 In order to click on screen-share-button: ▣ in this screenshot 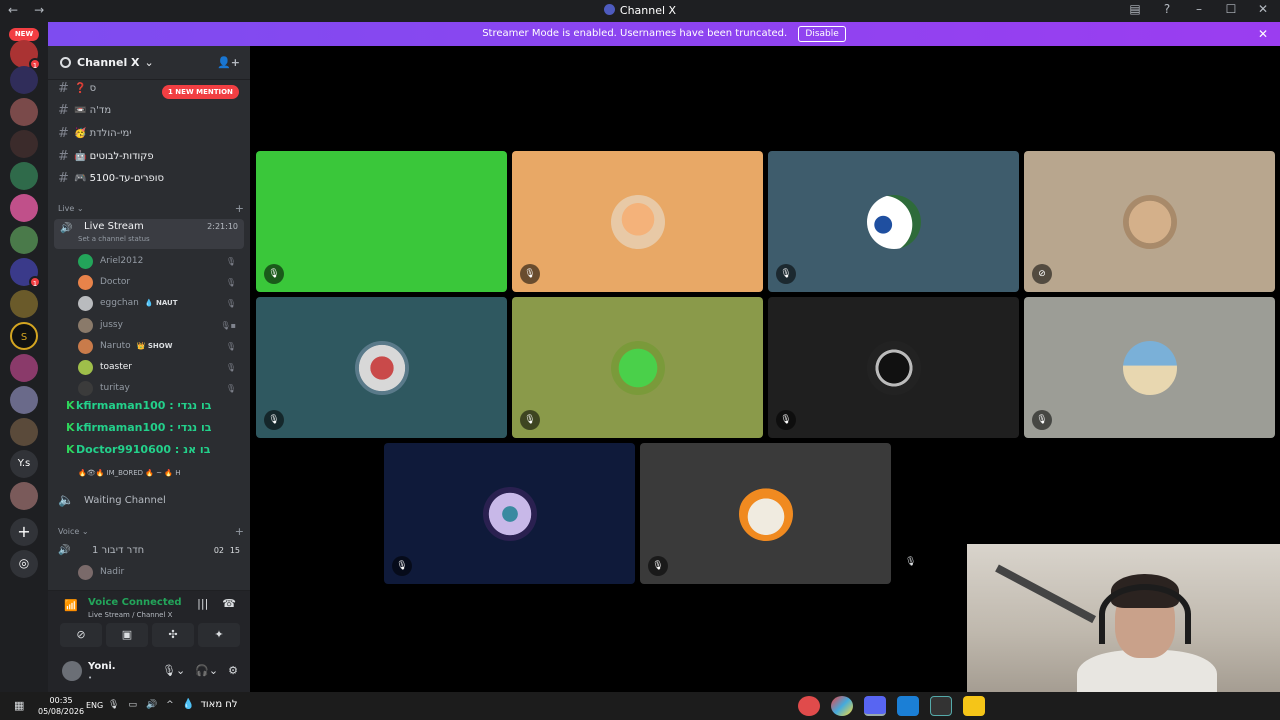, I will do `click(127, 635)`.